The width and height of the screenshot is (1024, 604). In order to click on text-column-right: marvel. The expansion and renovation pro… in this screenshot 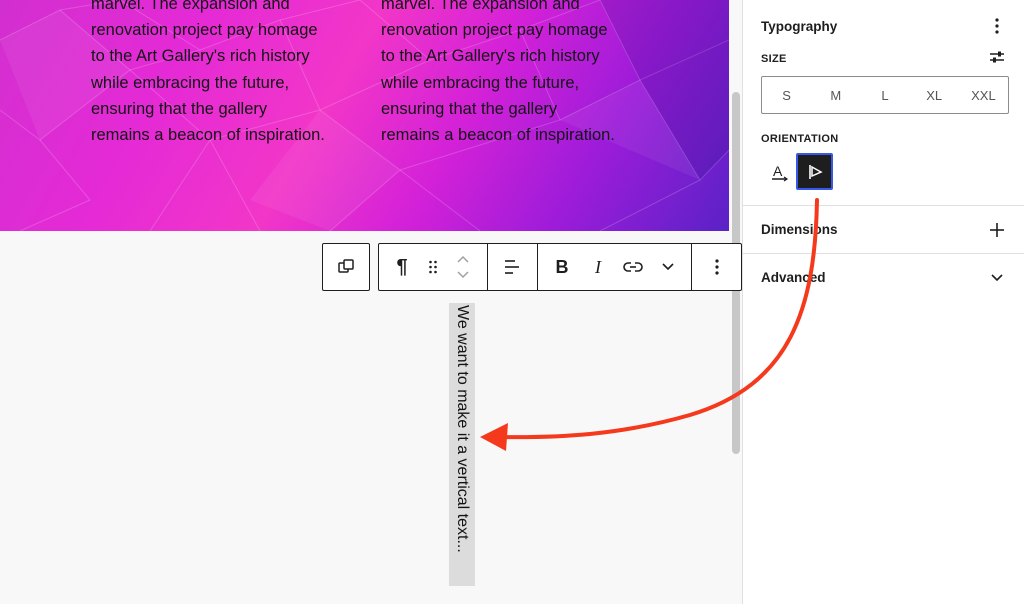, I will do `click(516, 74)`.